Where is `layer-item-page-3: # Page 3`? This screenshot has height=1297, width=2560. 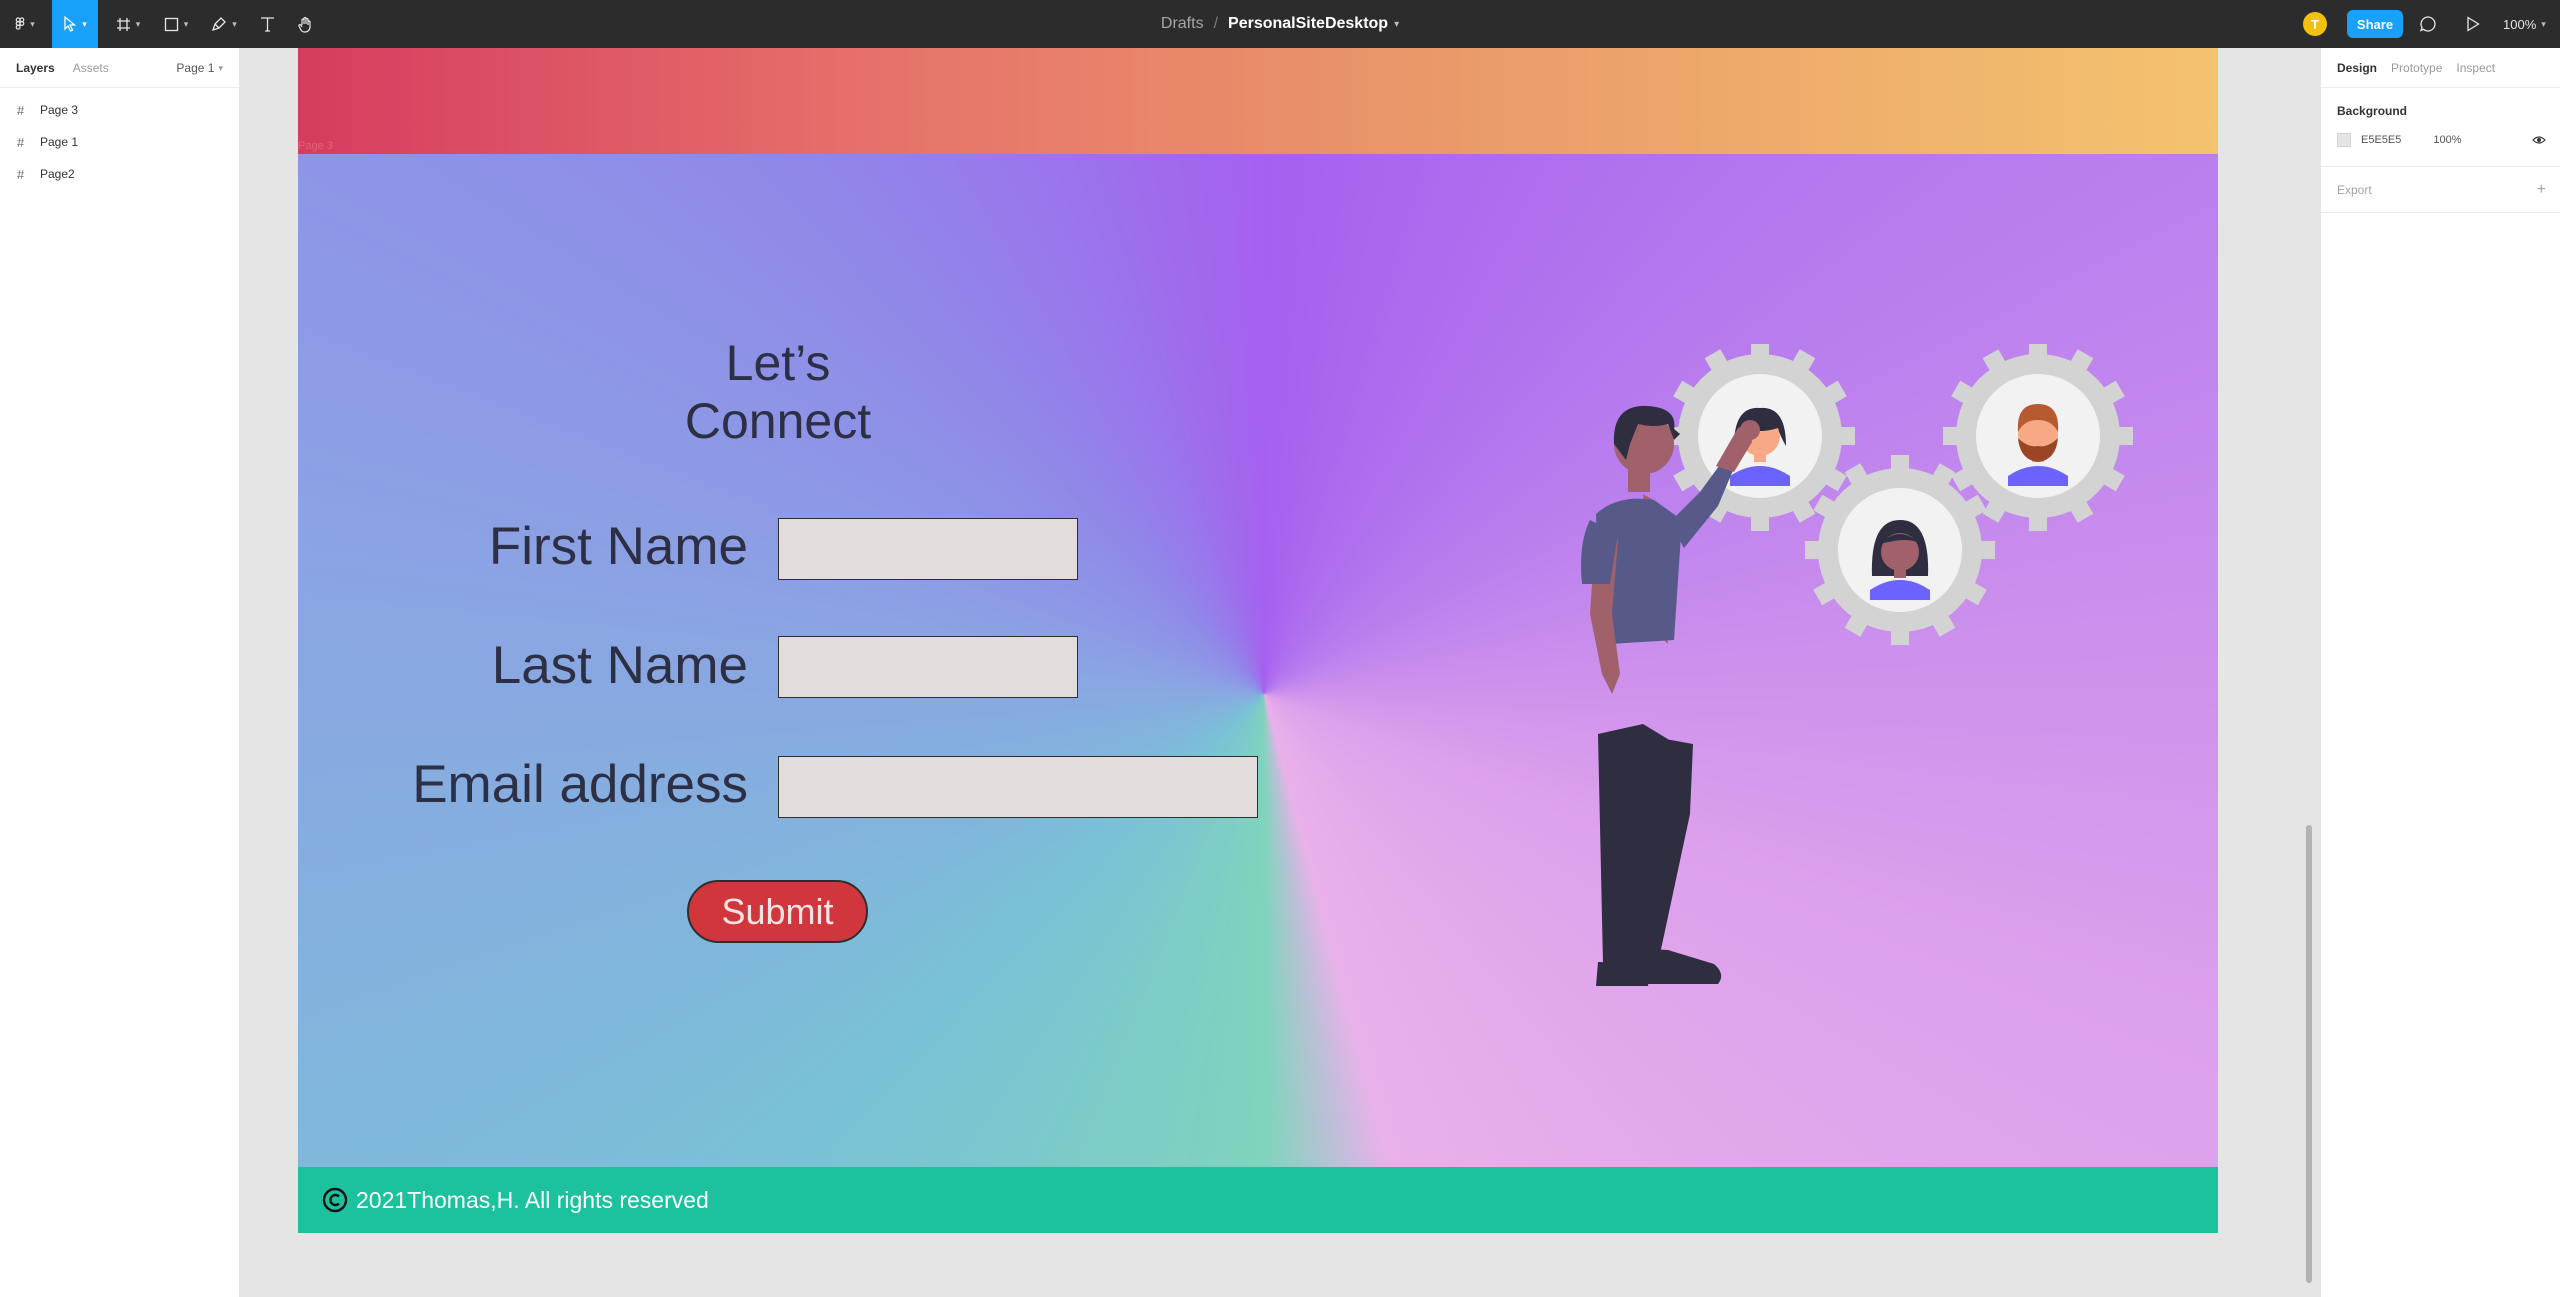 layer-item-page-3: # Page 3 is located at coordinates (119, 110).